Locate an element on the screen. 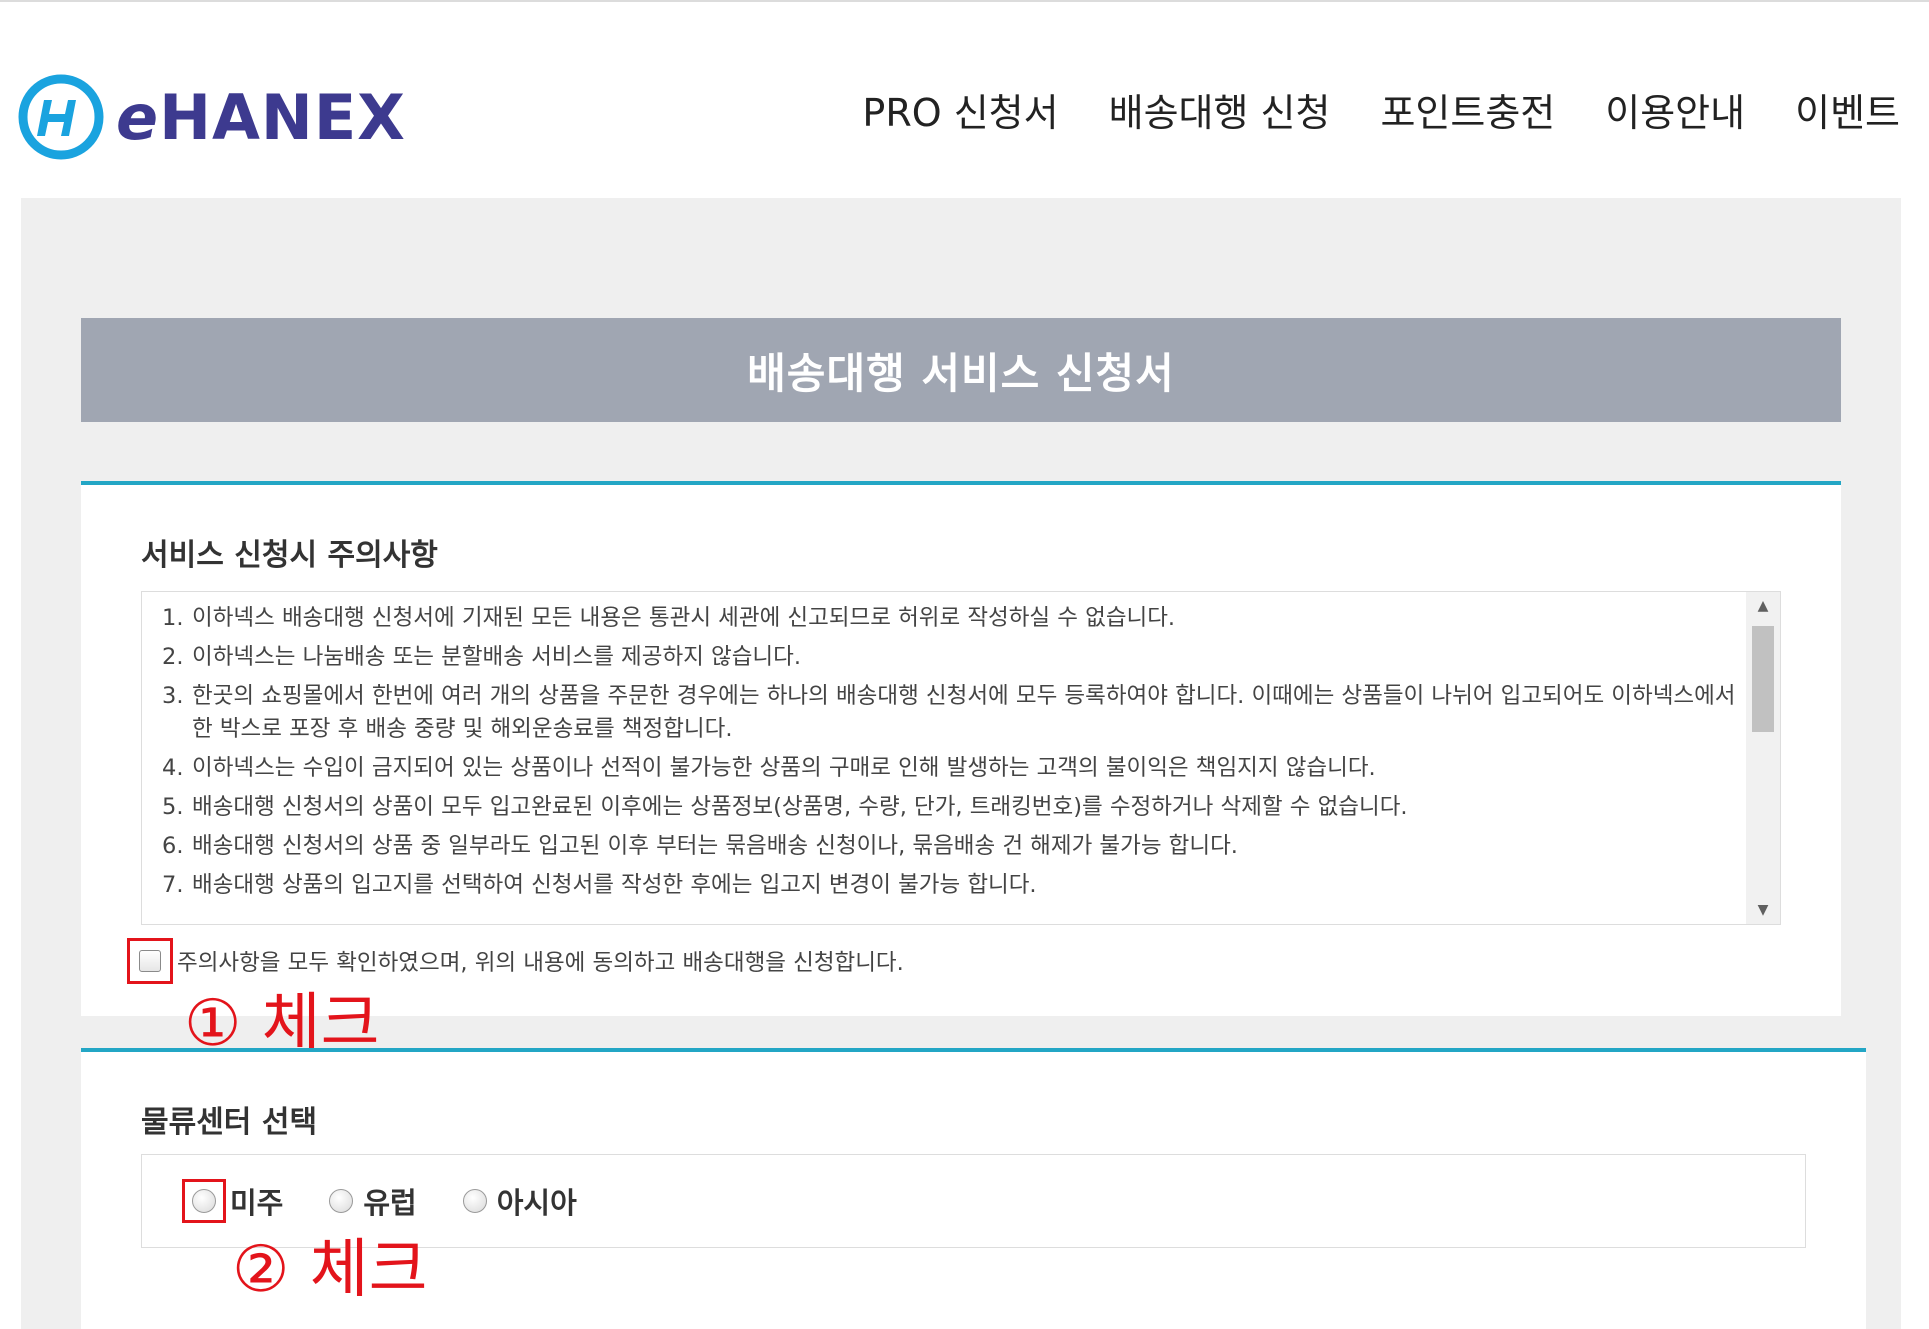  region-radio-europe is located at coordinates (341, 1201).